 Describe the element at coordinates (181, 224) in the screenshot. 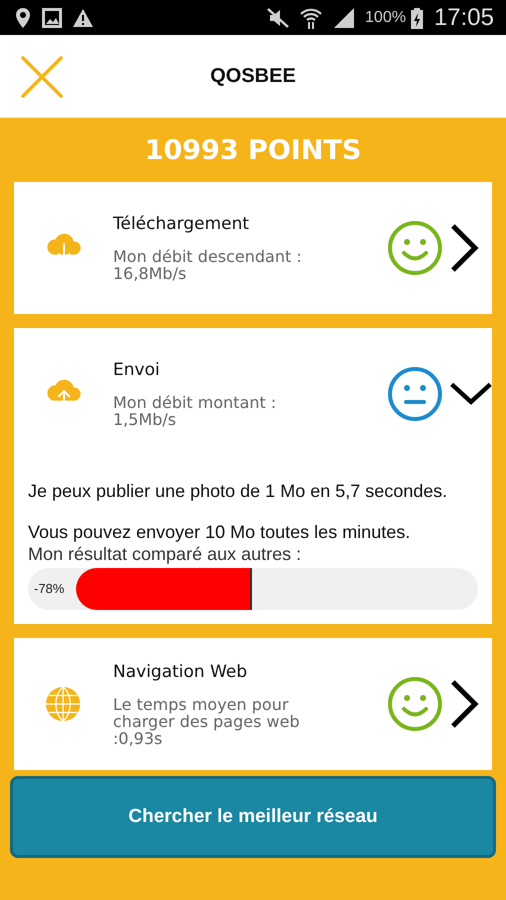

I see `test-title: Téléchargement` at that location.